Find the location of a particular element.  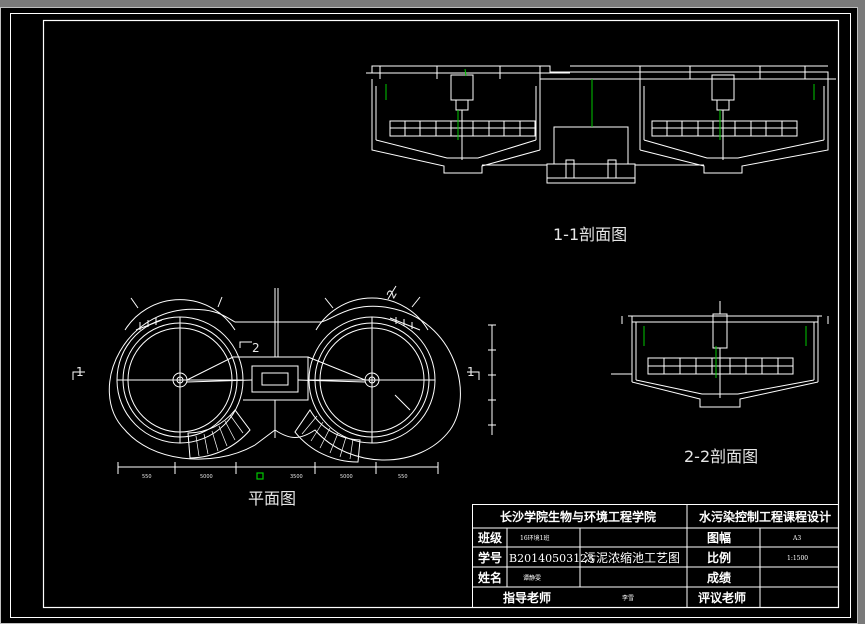

class-label: 班级 is located at coordinates (490, 537).